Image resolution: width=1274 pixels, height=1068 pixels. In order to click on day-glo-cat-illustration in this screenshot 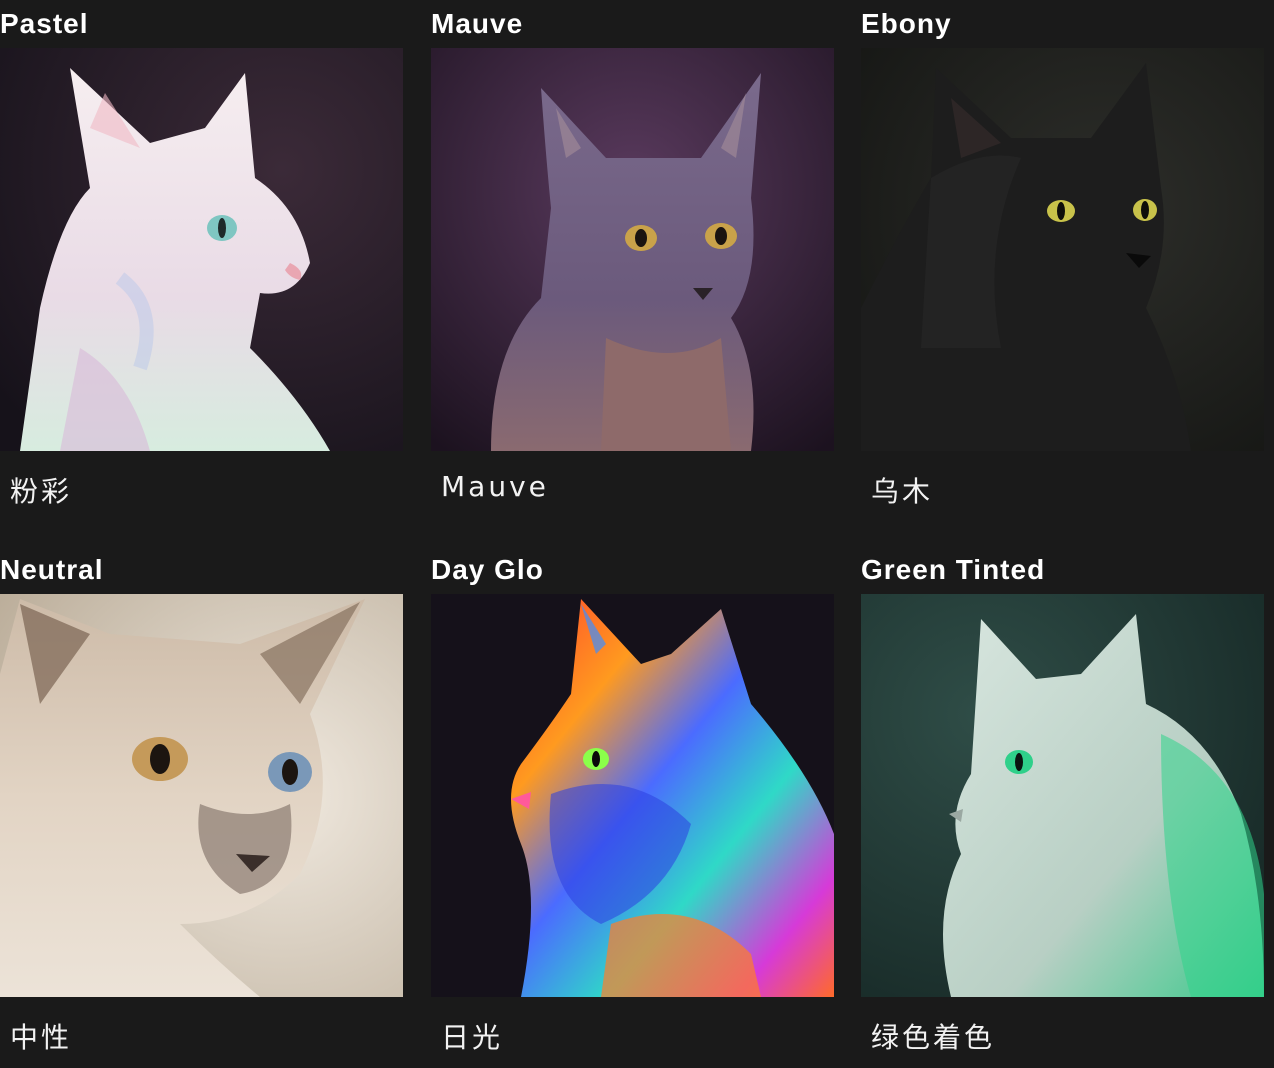, I will do `click(632, 795)`.